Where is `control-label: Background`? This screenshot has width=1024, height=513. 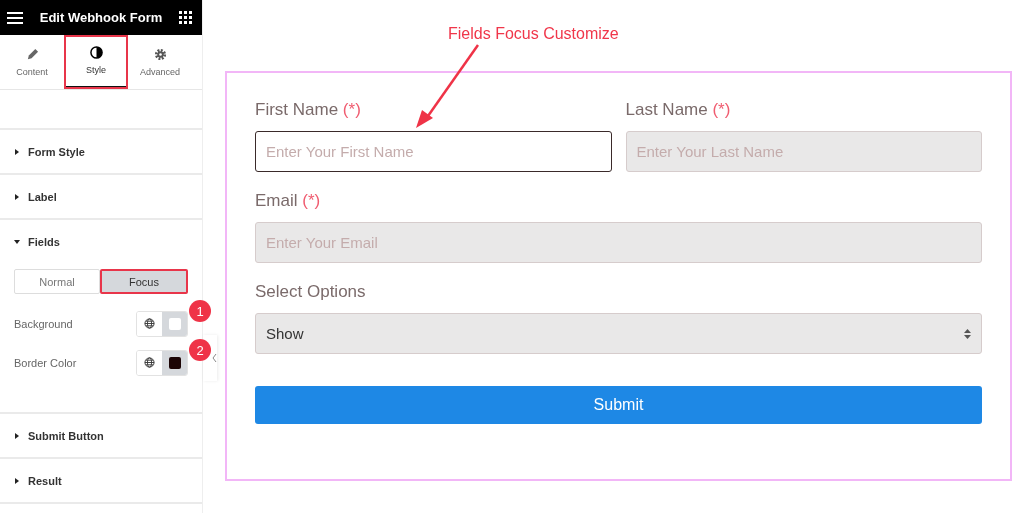
control-label: Background is located at coordinates (43, 323).